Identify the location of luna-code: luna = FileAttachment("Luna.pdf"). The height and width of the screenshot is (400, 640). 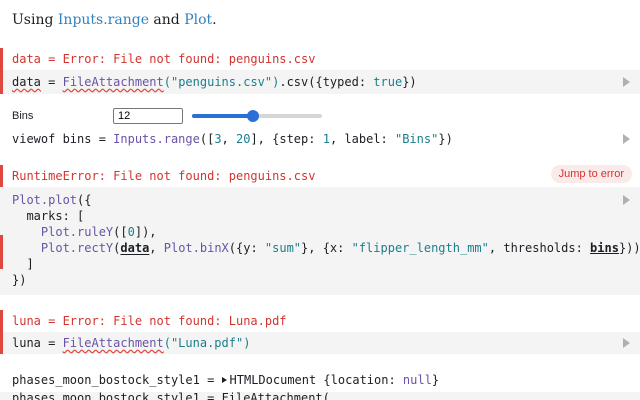
(131, 343).